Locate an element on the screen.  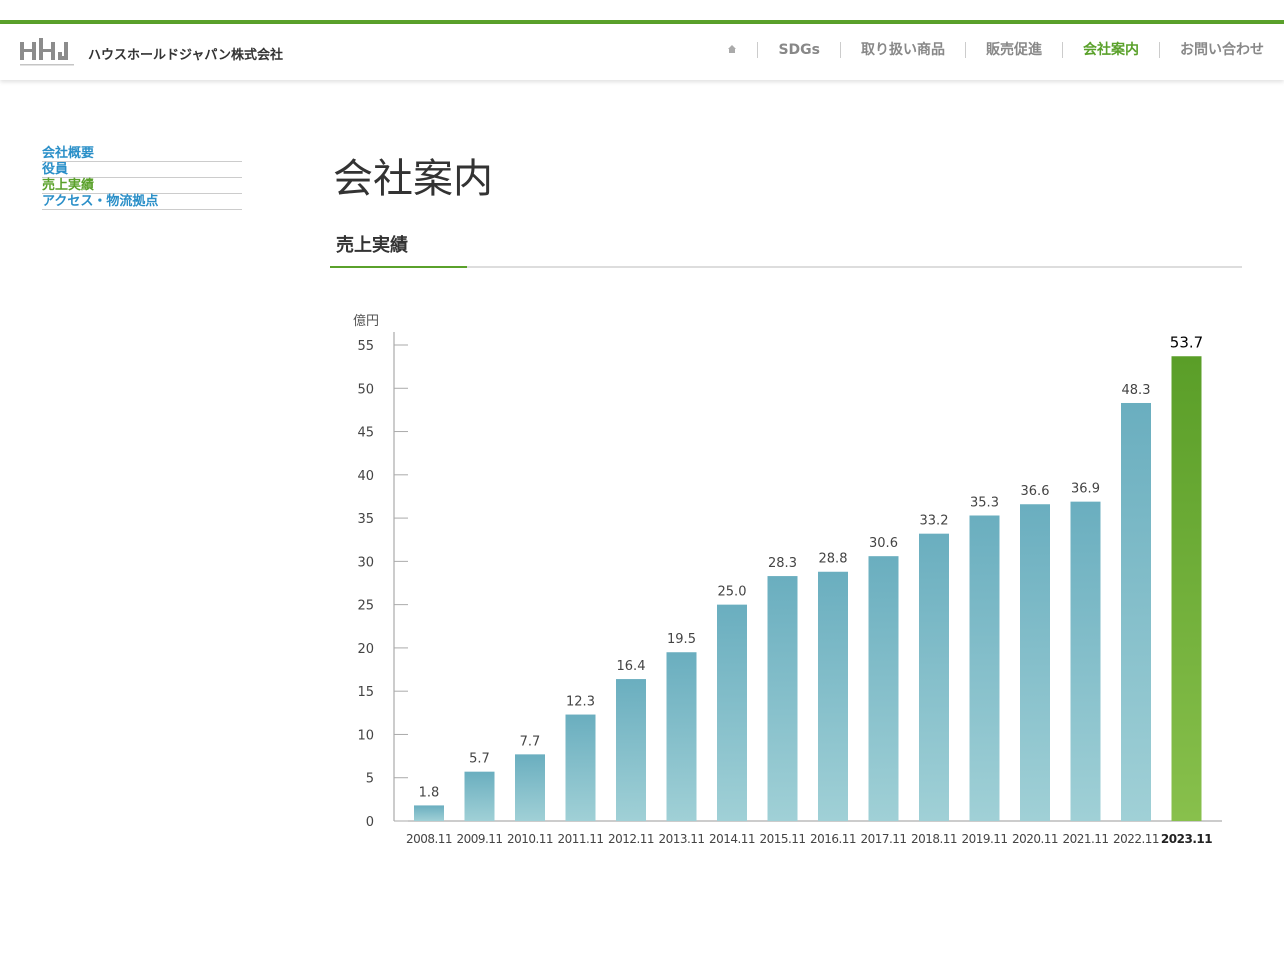
y-tick-label: 0 is located at coordinates (370, 822).